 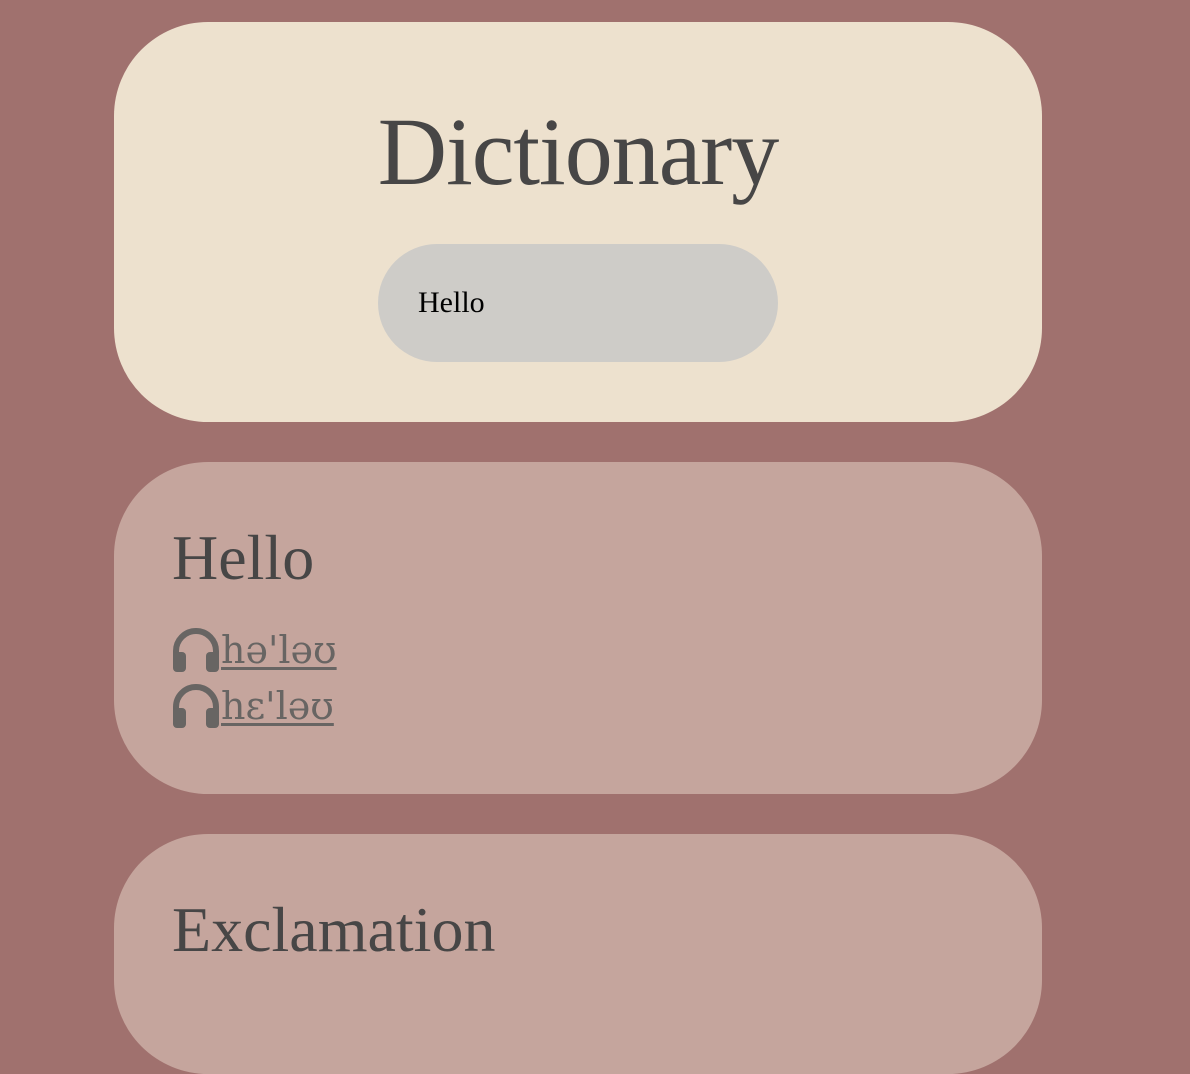 What do you see at coordinates (243, 557) in the screenshot?
I see `entry-word-heading: Hello` at bounding box center [243, 557].